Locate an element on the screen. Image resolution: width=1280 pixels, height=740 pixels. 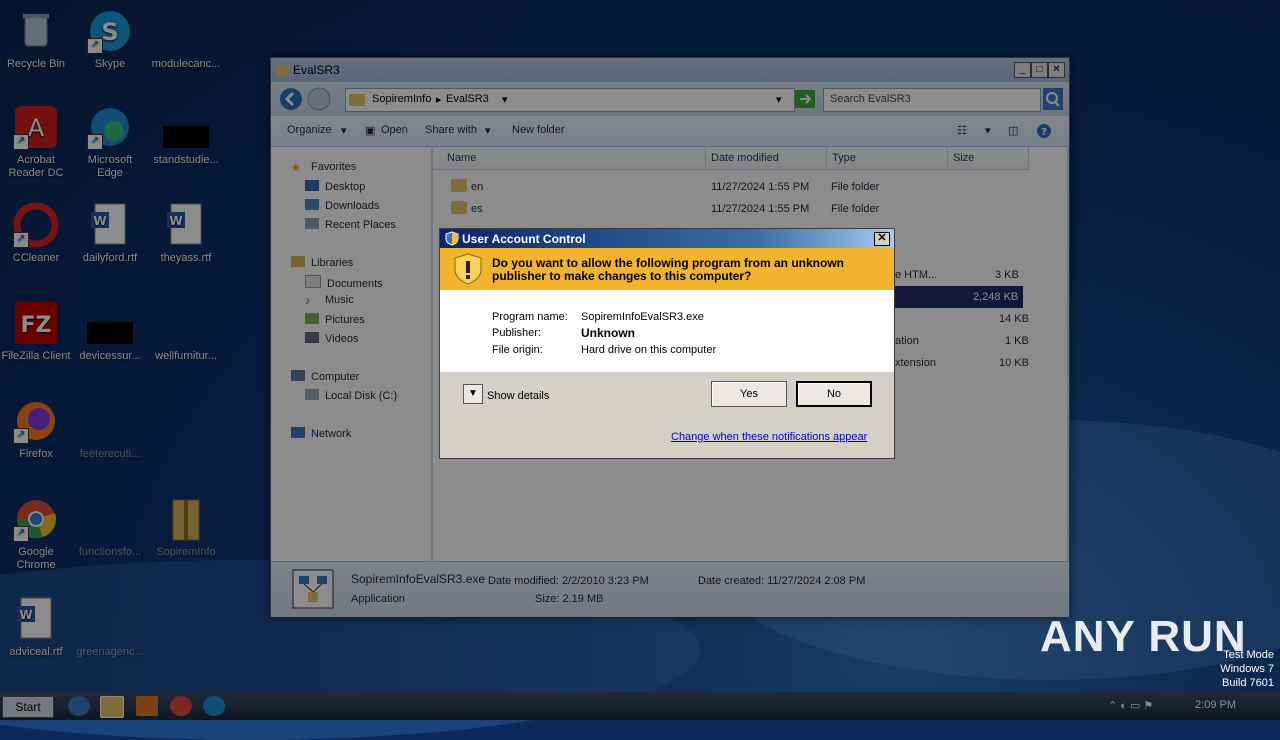
nav-recent-places: Recent Places is located at coordinates (350, 224).